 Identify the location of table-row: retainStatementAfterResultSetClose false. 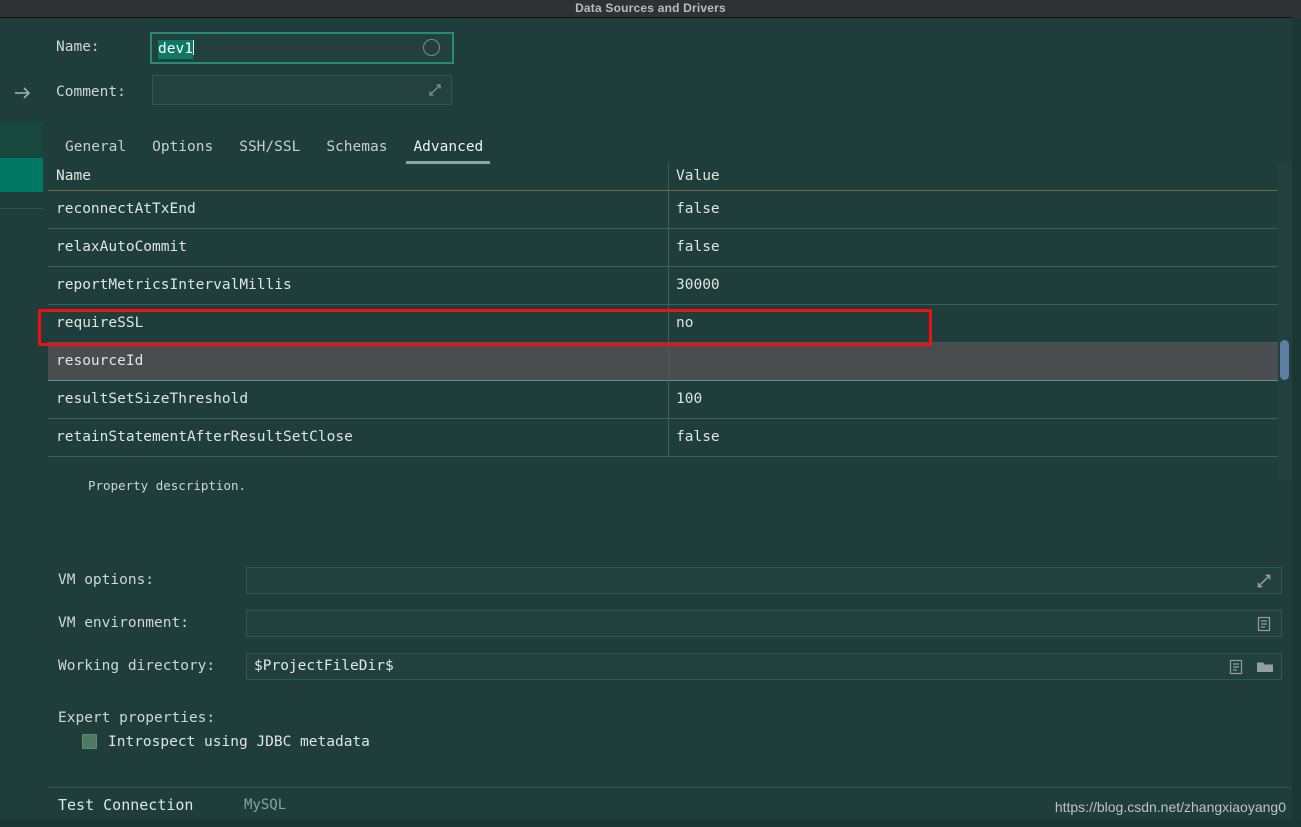
(667, 438).